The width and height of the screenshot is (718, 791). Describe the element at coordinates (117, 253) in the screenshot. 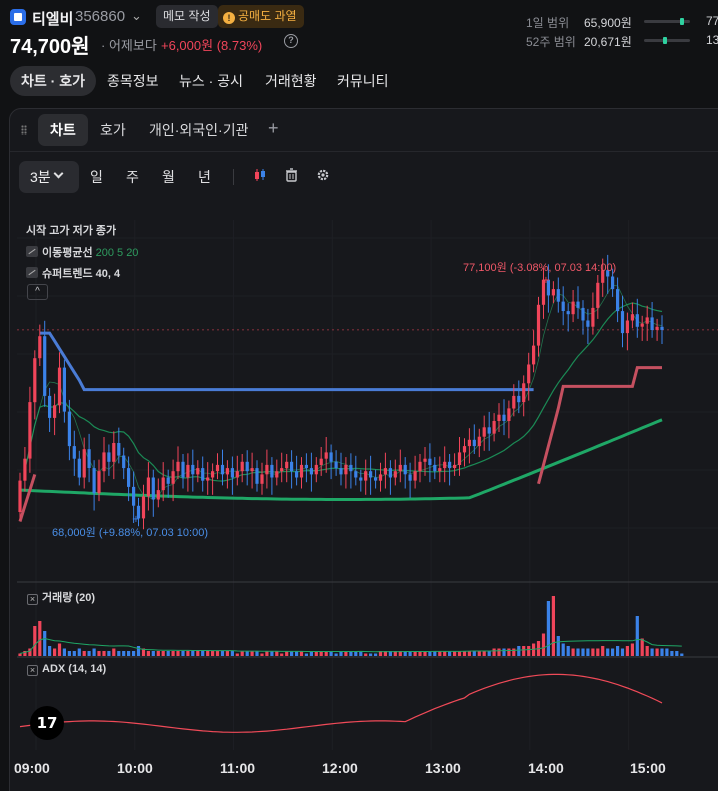

I see `ma-params: 200 5 20` at that location.